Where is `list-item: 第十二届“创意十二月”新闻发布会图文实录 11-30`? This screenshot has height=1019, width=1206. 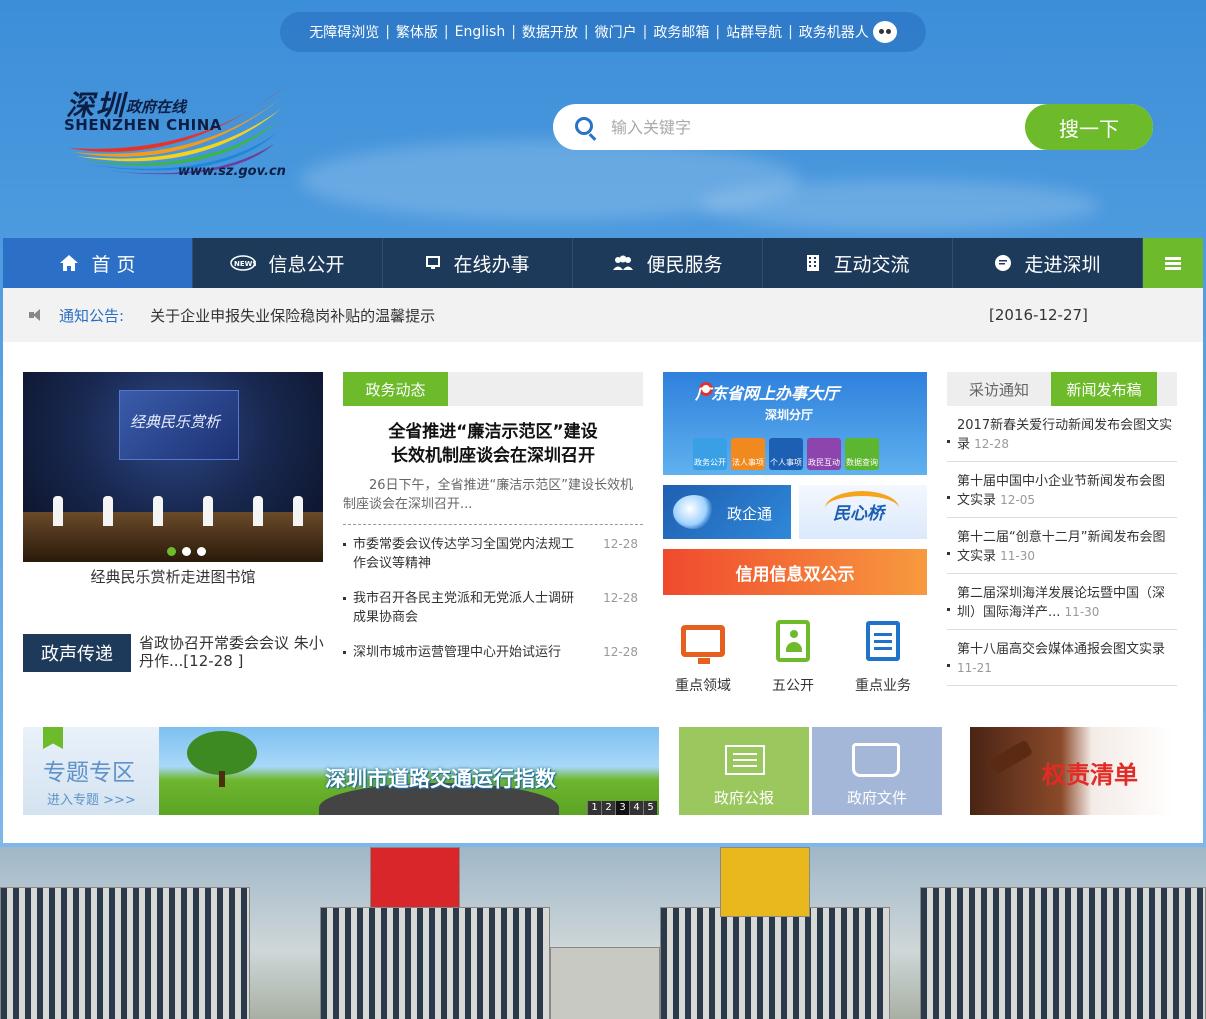
list-item: 第十二届“创意十二月”新闻发布会图文实录 11-30 is located at coordinates (1062, 546).